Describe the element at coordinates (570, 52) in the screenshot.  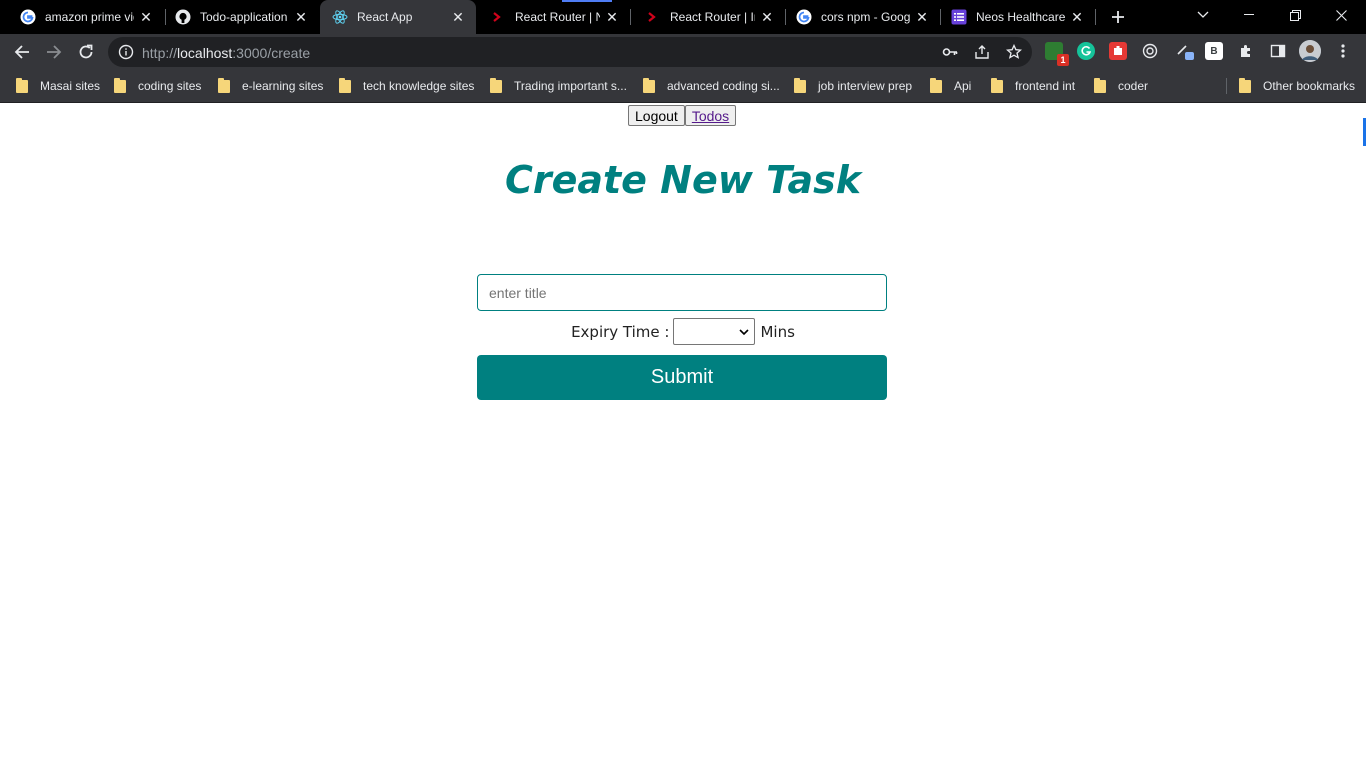
I see `address-bar: http://localhost:3000/create` at that location.